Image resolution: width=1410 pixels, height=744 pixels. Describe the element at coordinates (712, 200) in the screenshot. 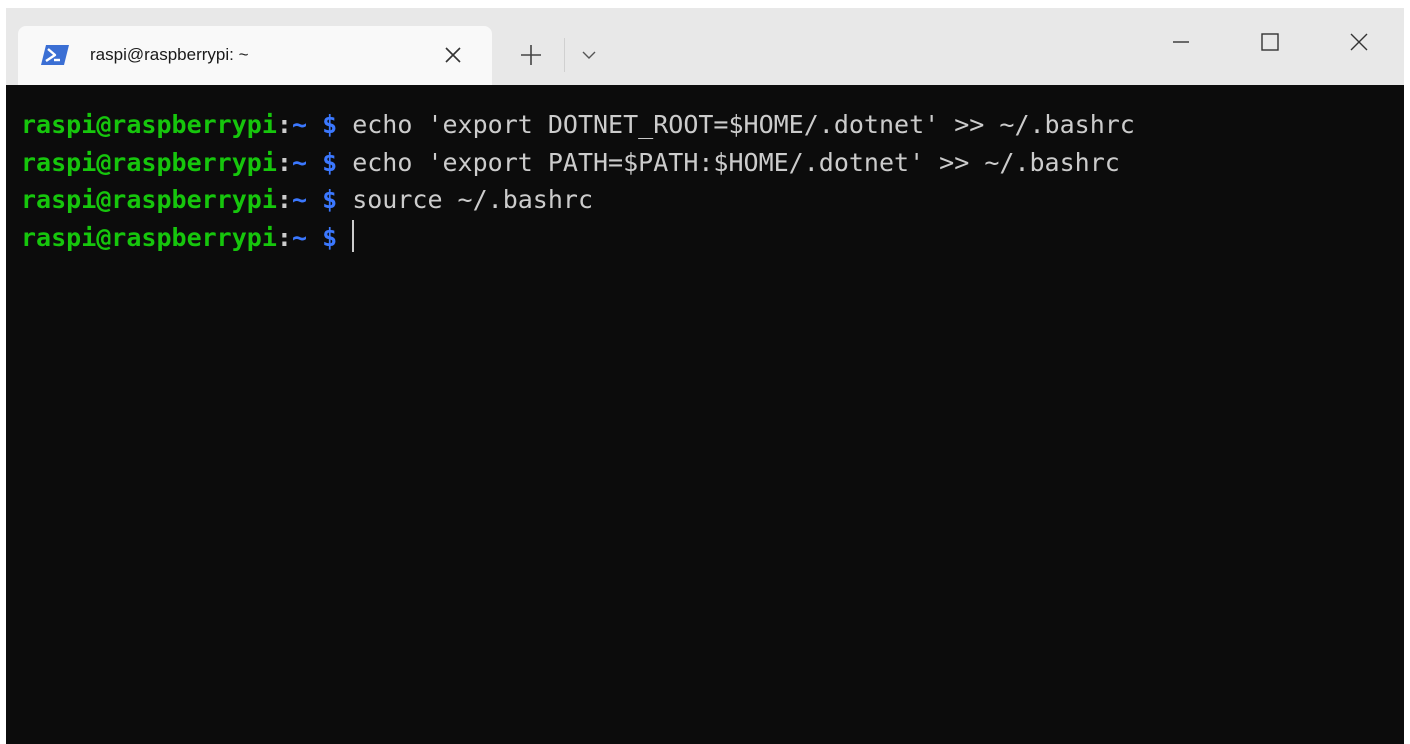

I see `terminal-line: raspi@raspberrypi:~ $ source ~/.bashrc` at that location.